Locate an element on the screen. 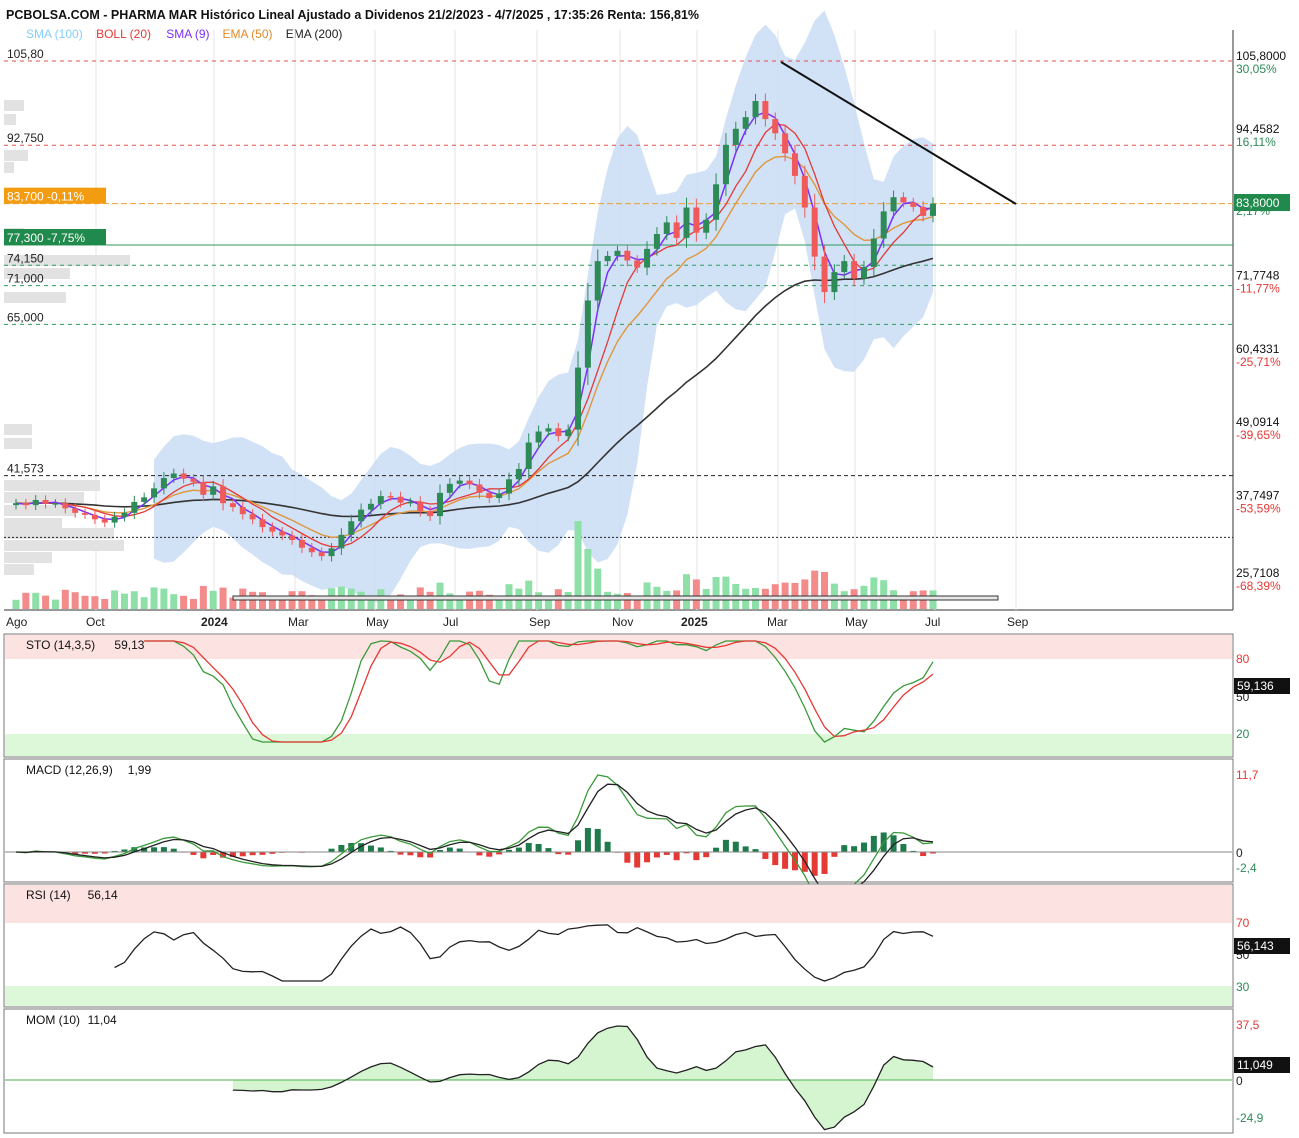 This screenshot has height=1138, width=1299. overbought-zone is located at coordinates (618, 904).